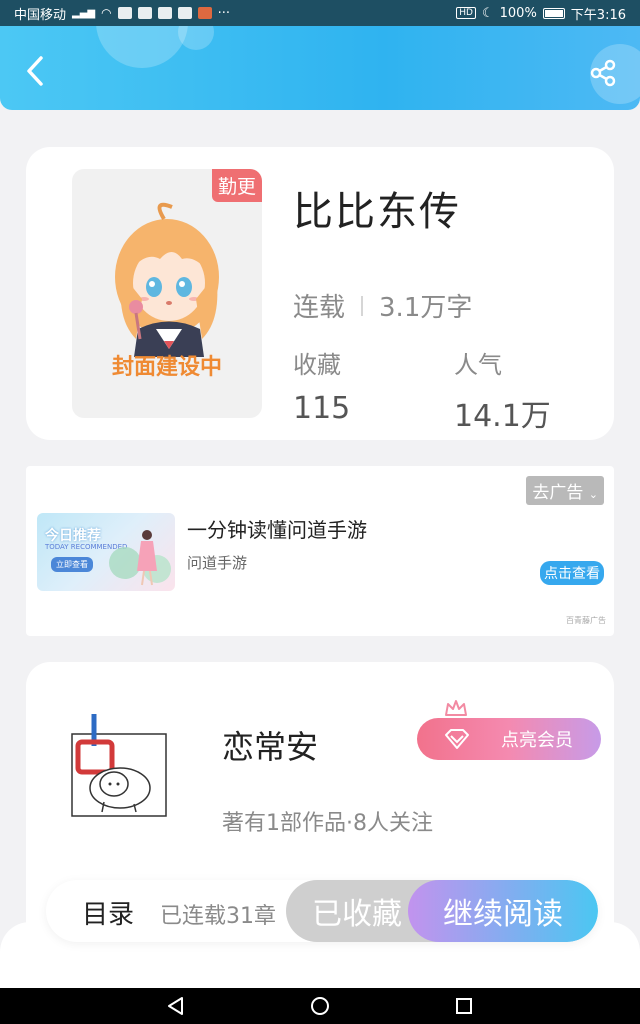 The image size is (640, 1024). Describe the element at coordinates (140, 558) in the screenshot. I see `ad-figure-illustration` at that location.